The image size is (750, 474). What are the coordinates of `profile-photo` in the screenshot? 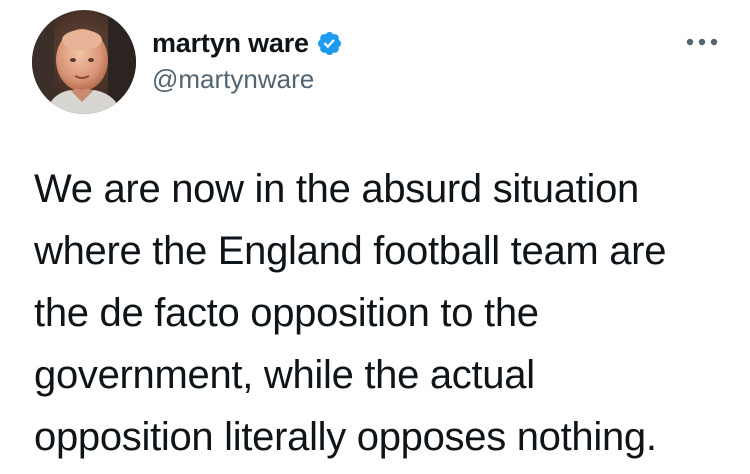 It's located at (84, 62).